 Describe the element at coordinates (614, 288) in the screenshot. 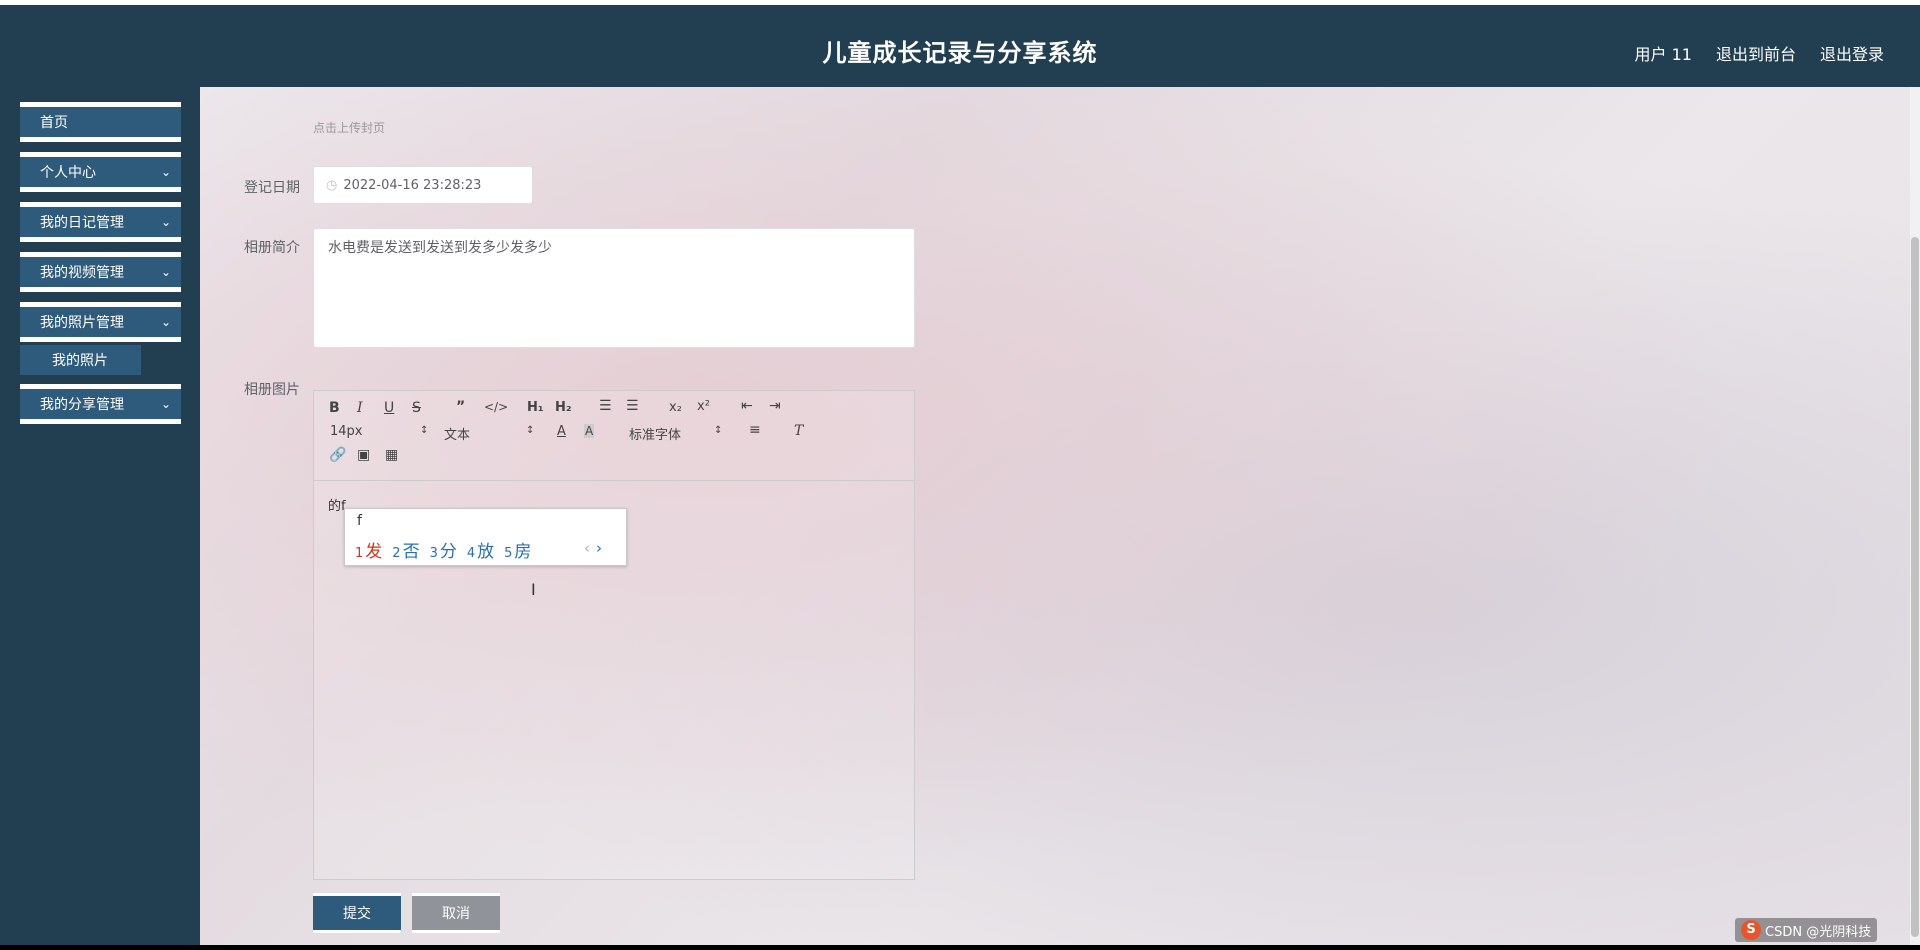

I see `intro-textarea: 水电费是发送到发送到发多少发多少` at that location.